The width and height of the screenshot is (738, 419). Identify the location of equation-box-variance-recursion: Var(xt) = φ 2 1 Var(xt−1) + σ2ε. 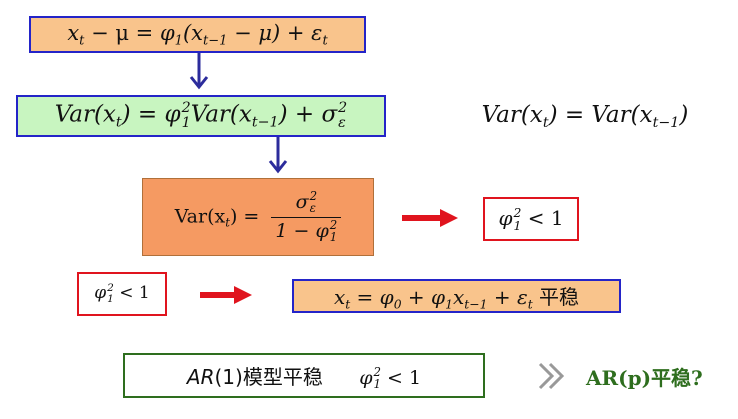
(201, 116).